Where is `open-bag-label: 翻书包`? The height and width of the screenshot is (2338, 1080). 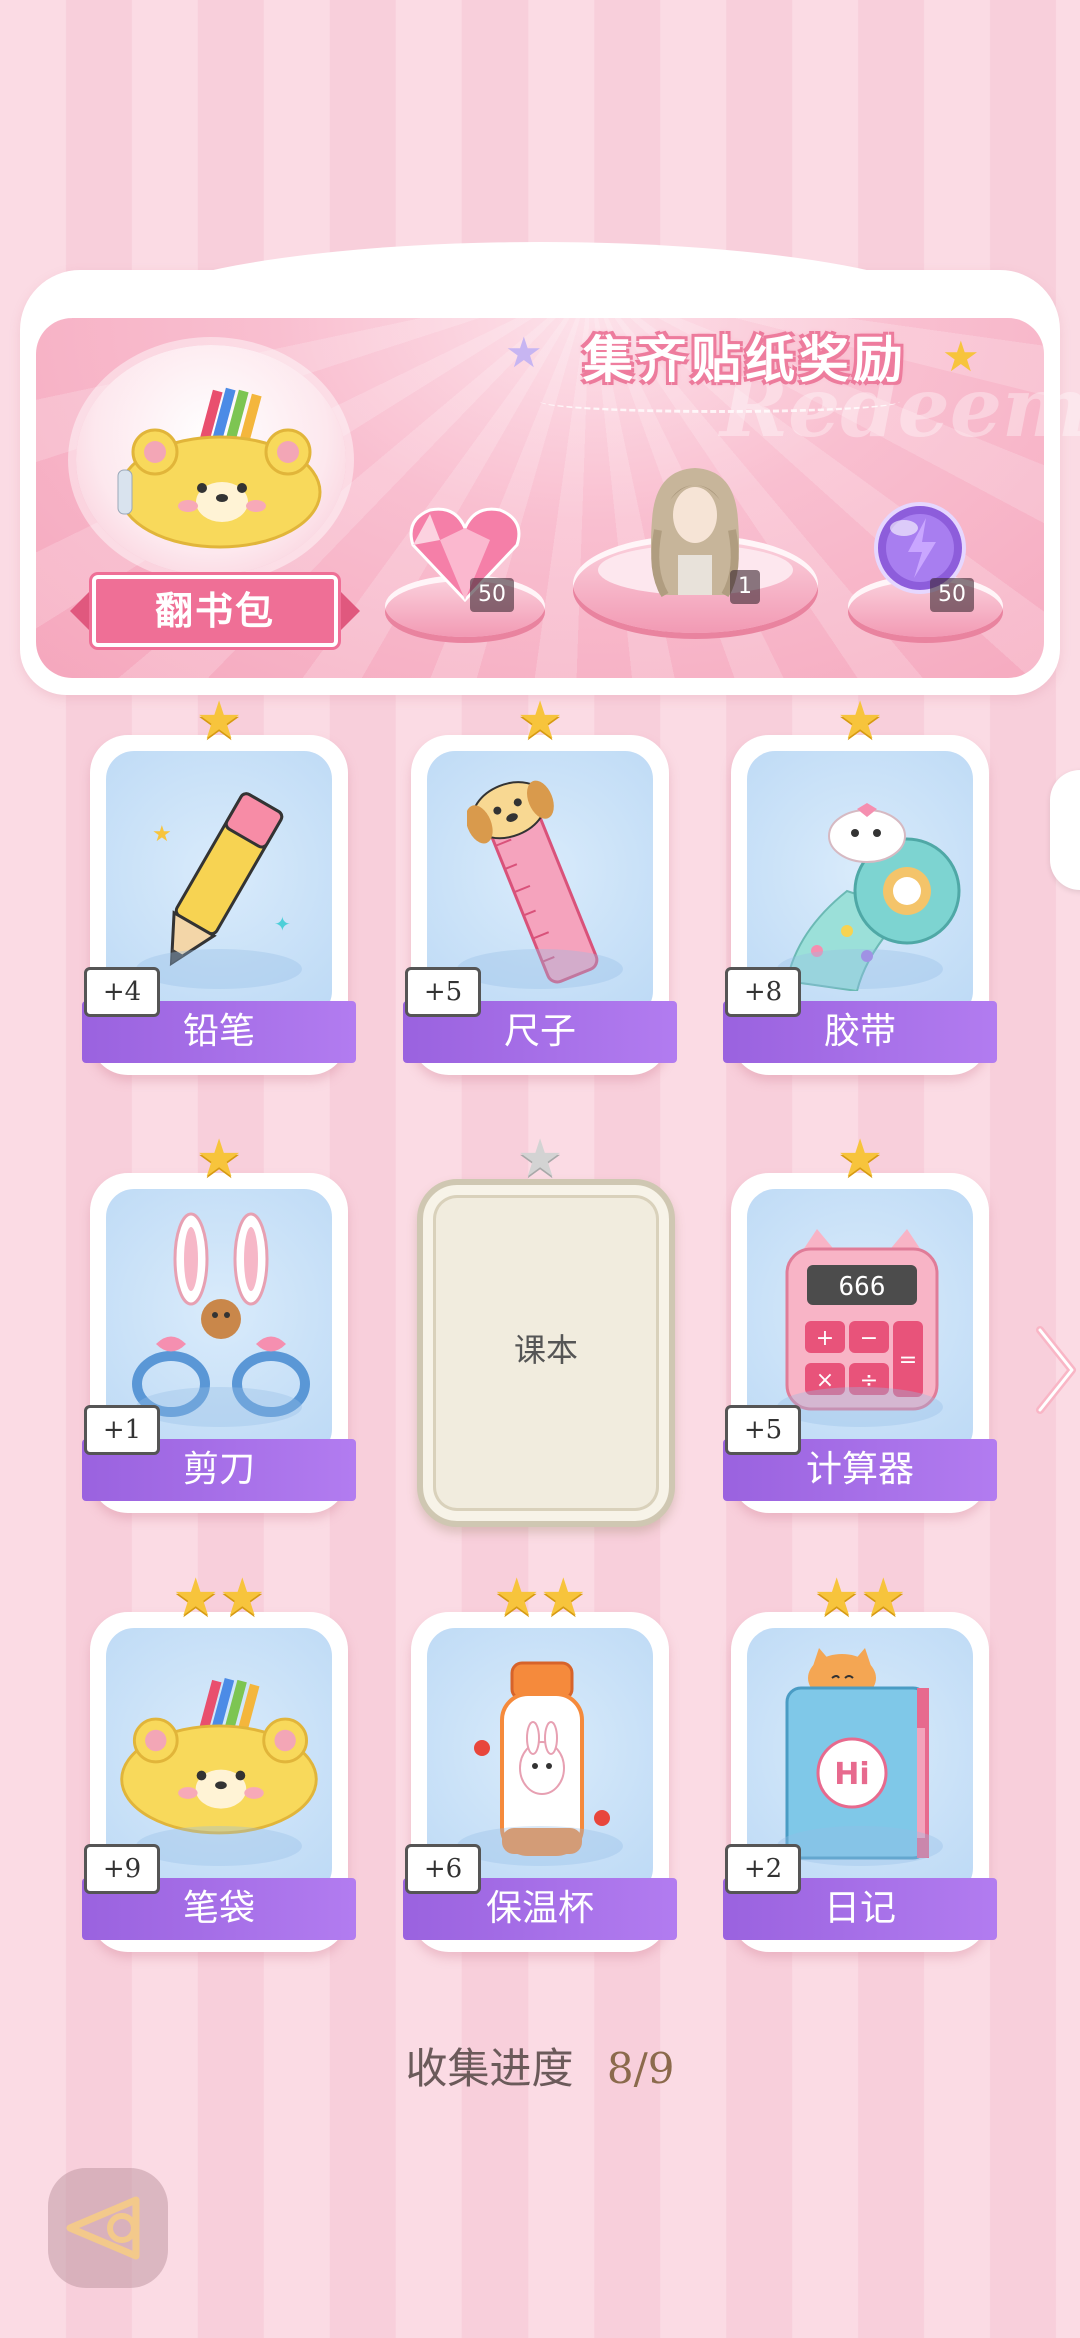 open-bag-label: 翻书包 is located at coordinates (214, 611).